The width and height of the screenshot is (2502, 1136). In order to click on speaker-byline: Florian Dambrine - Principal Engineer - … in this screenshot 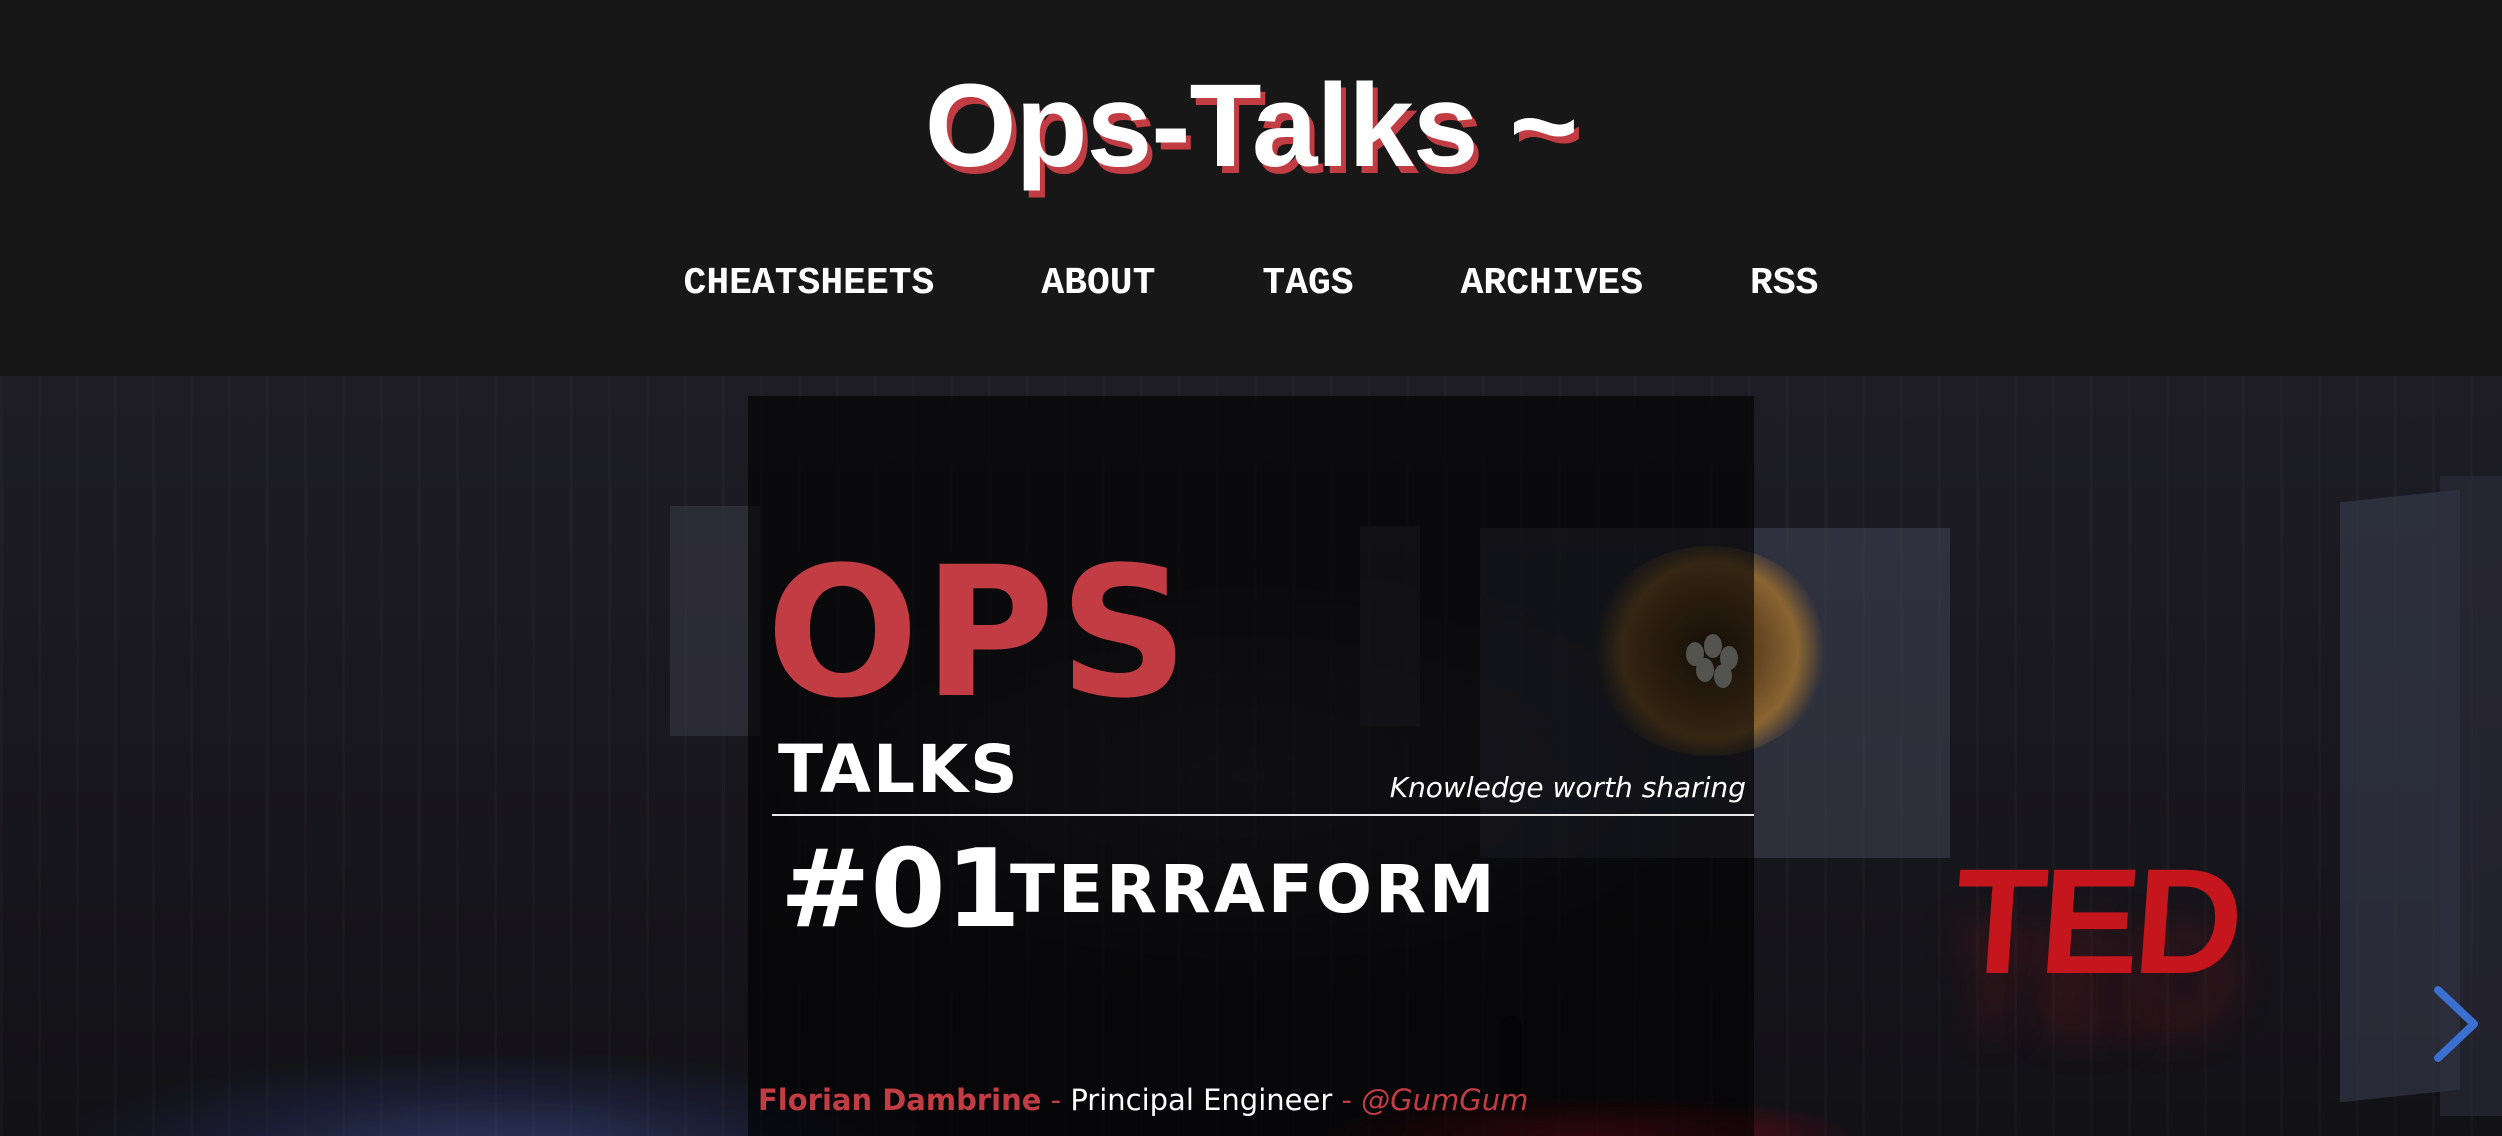, I will do `click(1143, 1100)`.